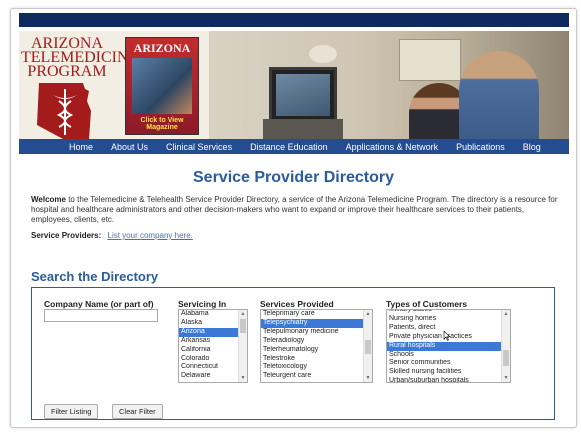 Image resolution: width=581 pixels, height=434 pixels. Describe the element at coordinates (150, 235) in the screenshot. I see `list-company-link: List your company here.` at that location.